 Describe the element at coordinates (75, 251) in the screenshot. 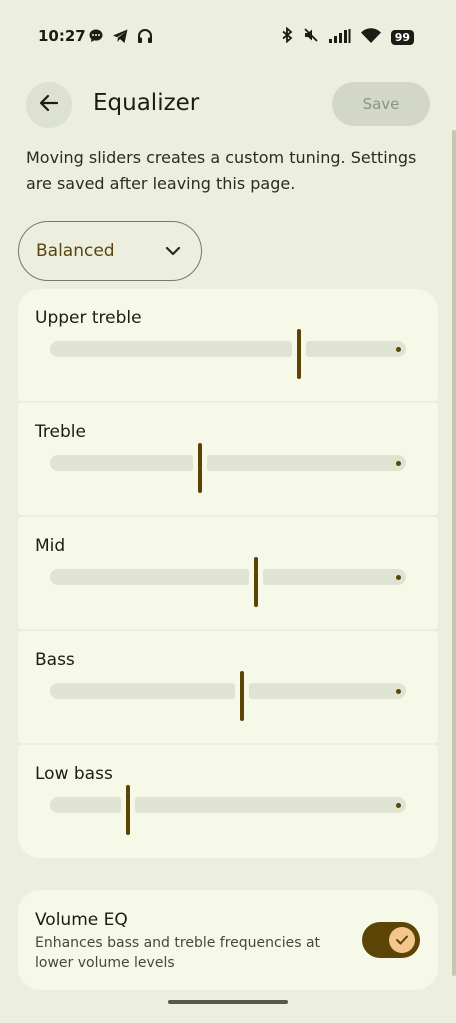

I see `preset-selected-label: Balanced` at that location.